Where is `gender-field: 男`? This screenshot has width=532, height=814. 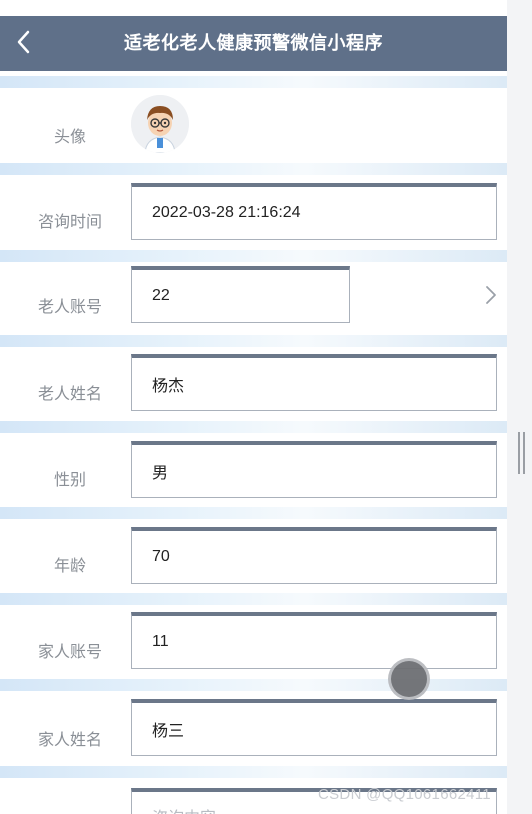 gender-field: 男 is located at coordinates (314, 469).